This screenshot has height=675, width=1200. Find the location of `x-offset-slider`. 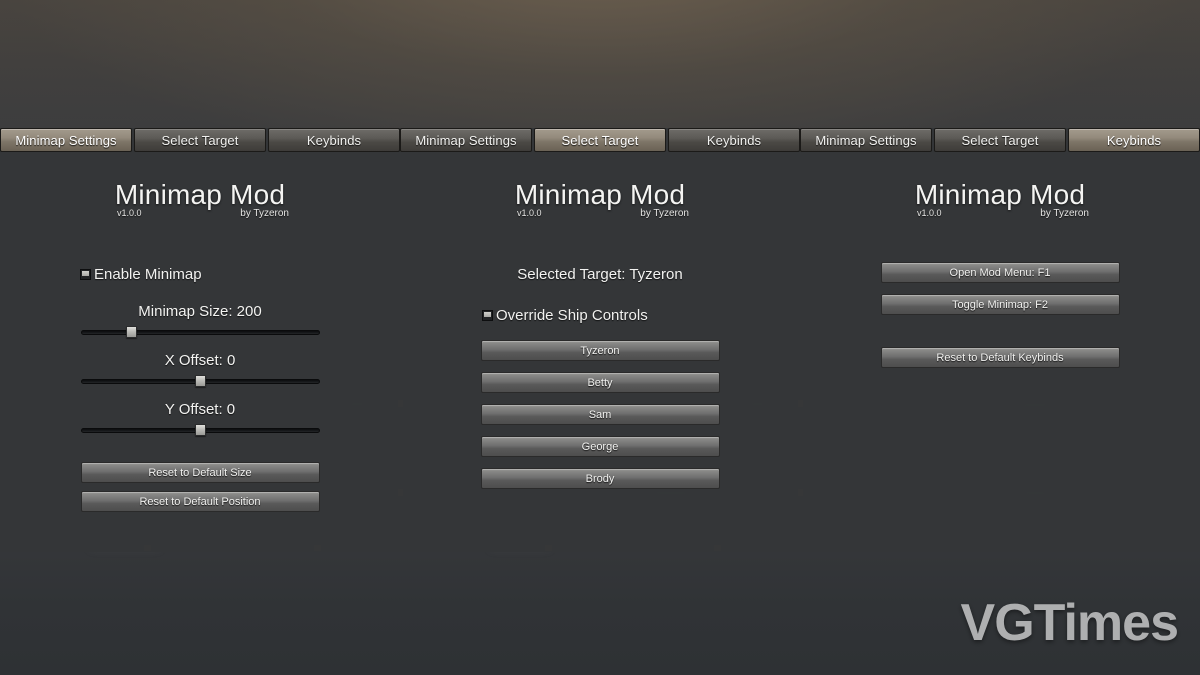

x-offset-slider is located at coordinates (200, 381).